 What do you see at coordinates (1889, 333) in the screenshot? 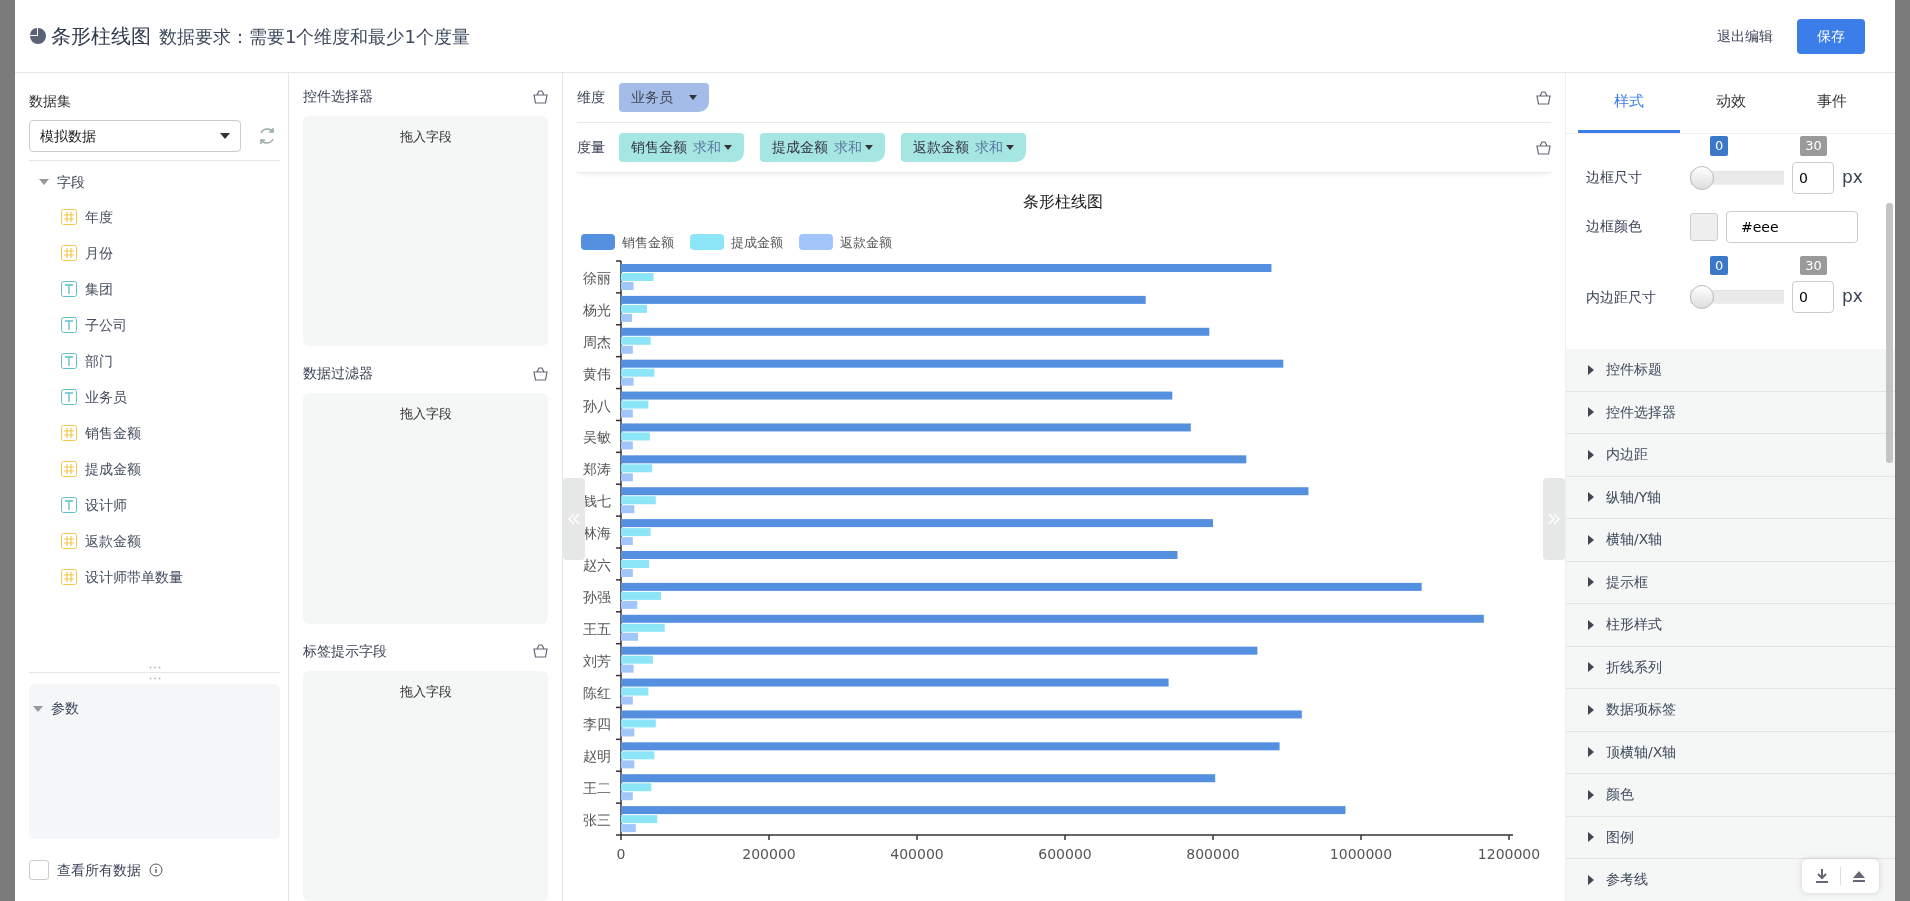
I see `scrollbar` at bounding box center [1889, 333].